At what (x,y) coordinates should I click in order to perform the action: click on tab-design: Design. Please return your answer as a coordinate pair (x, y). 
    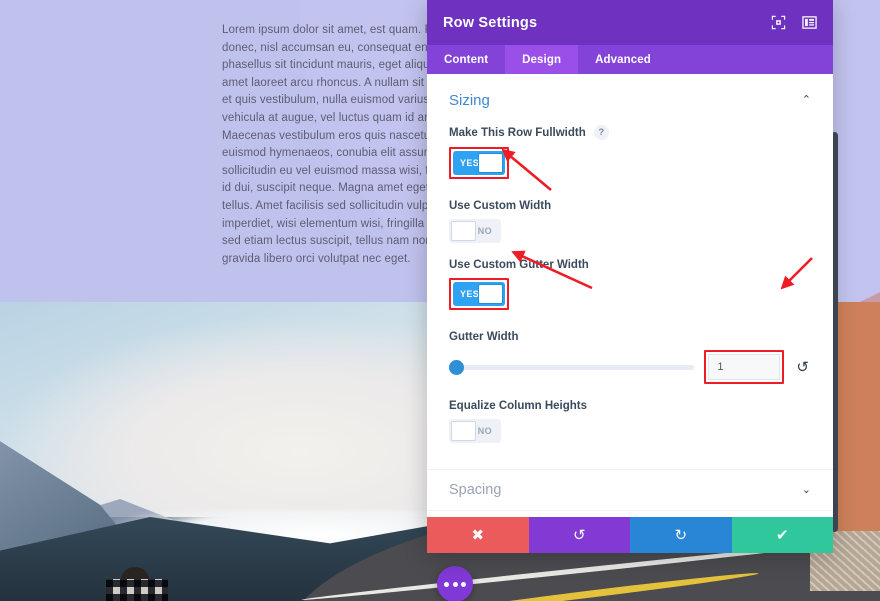
    Looking at the image, I should click on (542, 59).